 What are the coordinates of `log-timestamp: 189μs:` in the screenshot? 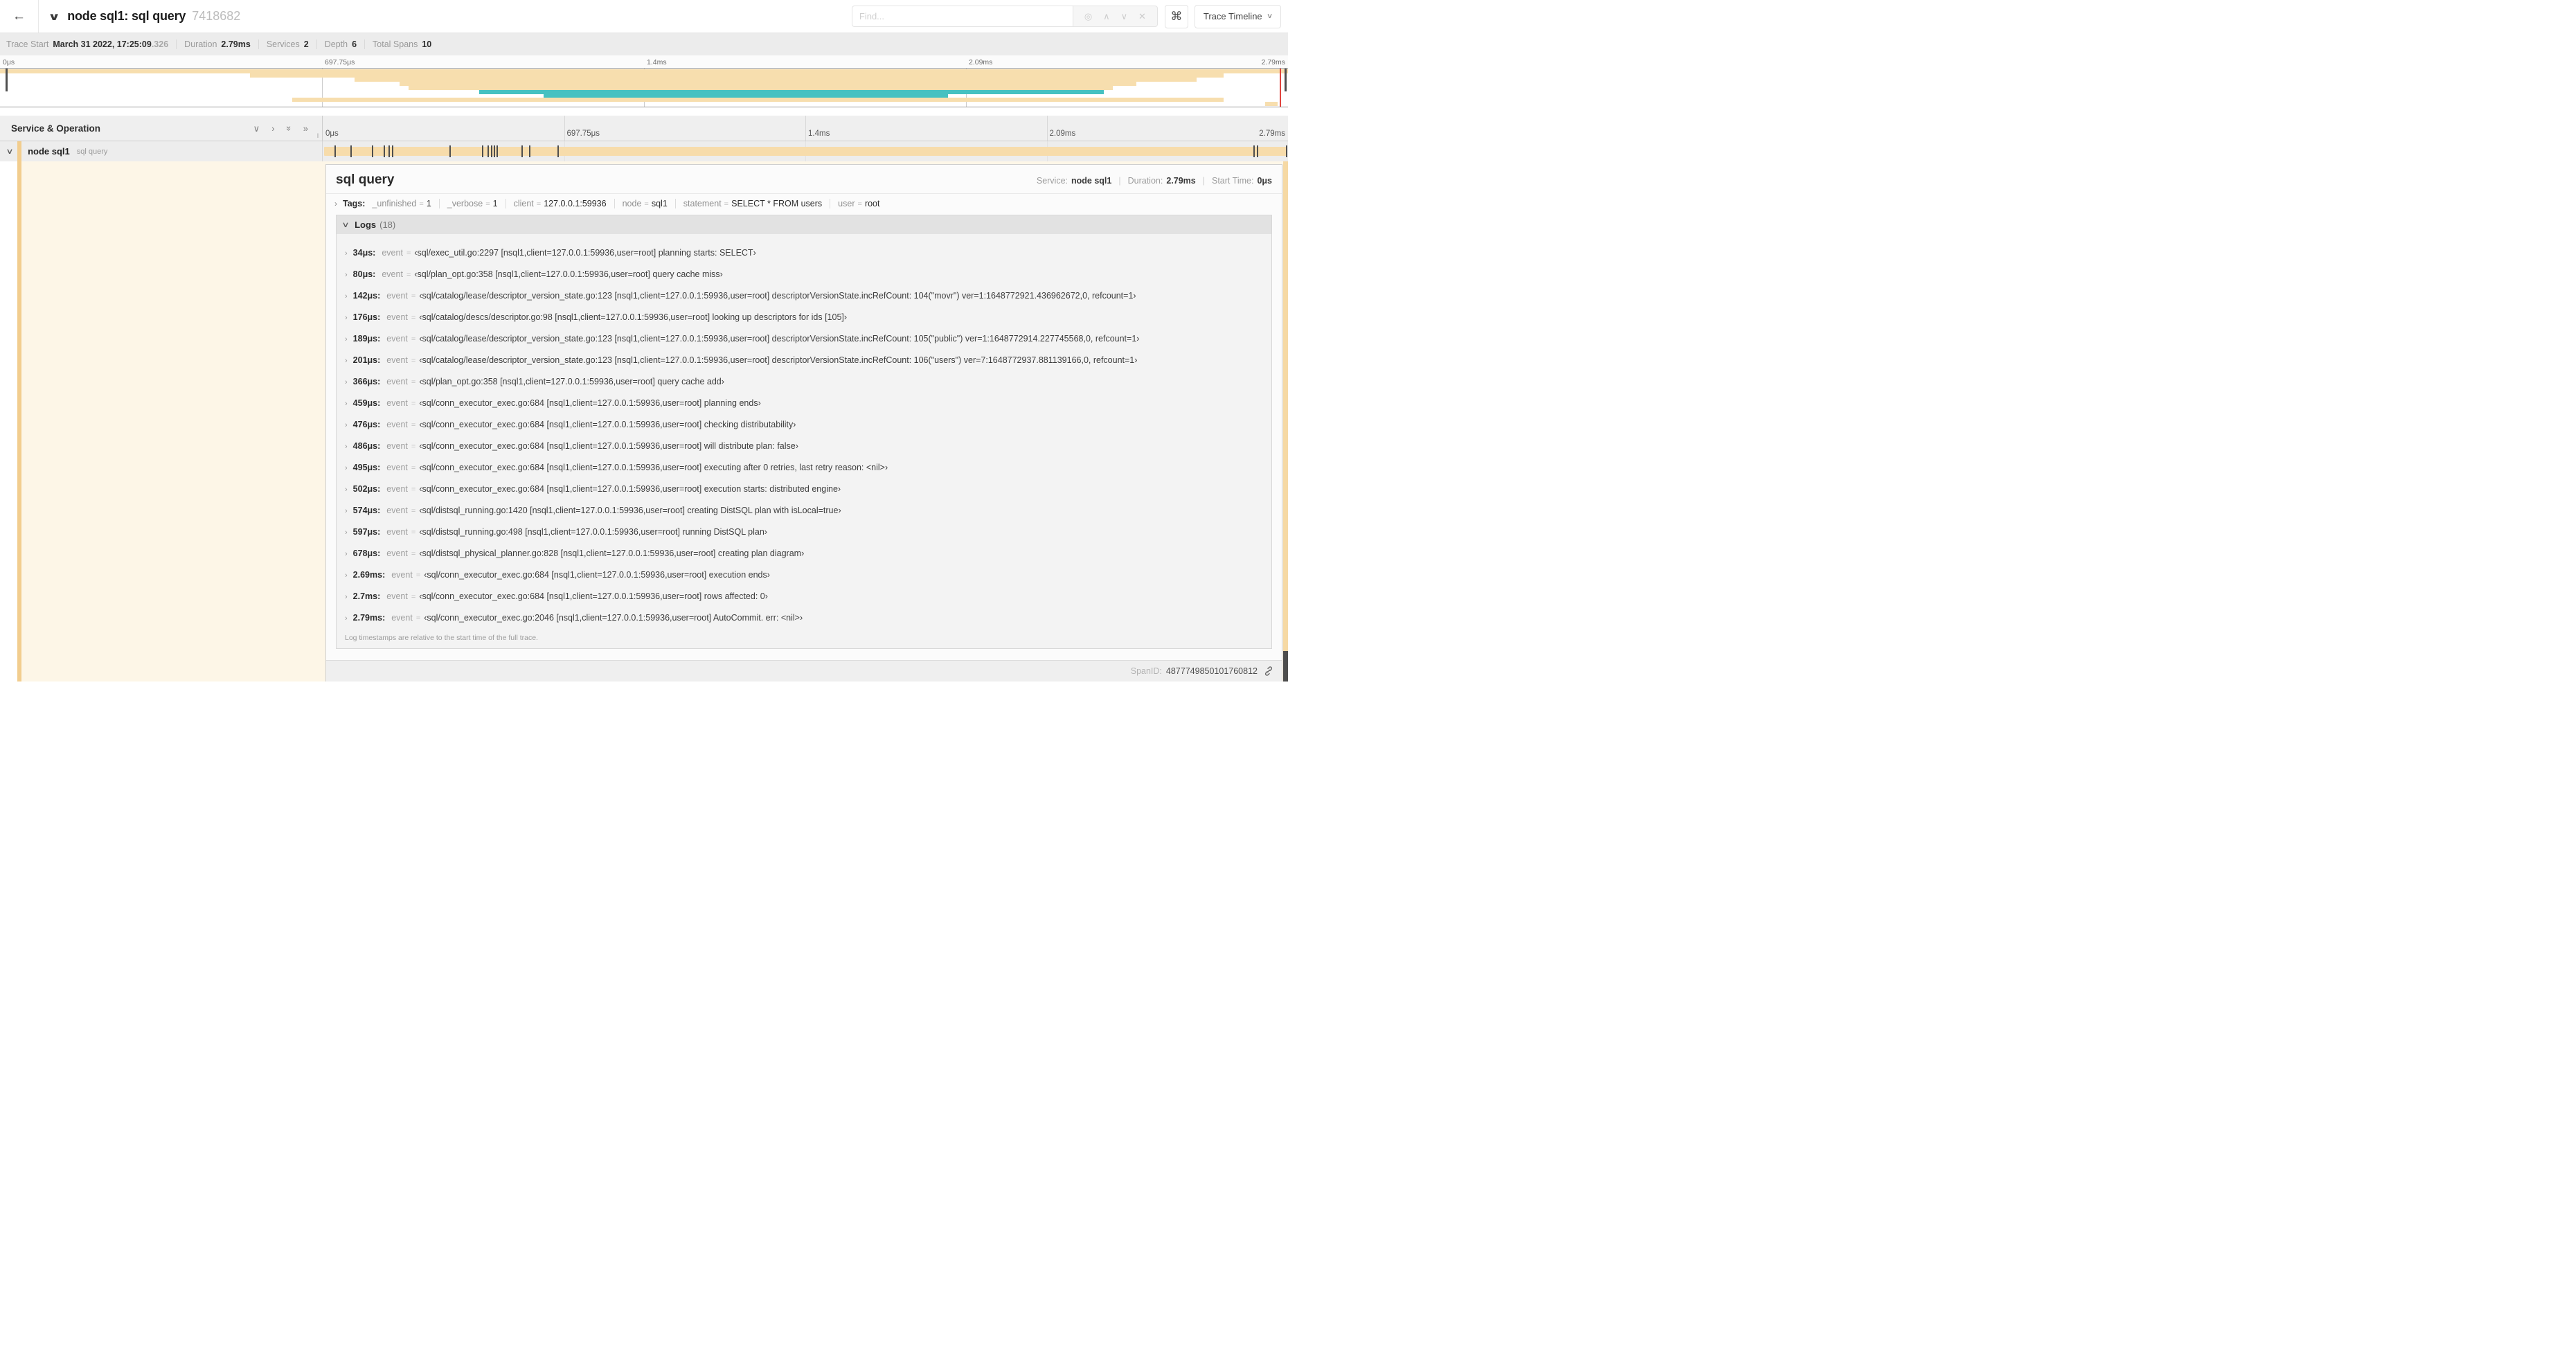 It's located at (367, 339).